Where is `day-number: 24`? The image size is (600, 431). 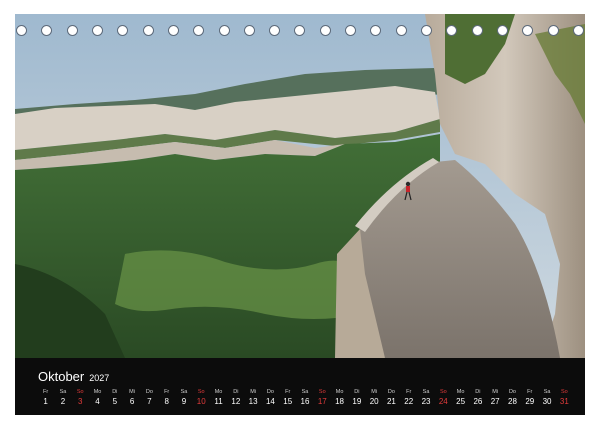
day-number: 24 is located at coordinates (443, 401).